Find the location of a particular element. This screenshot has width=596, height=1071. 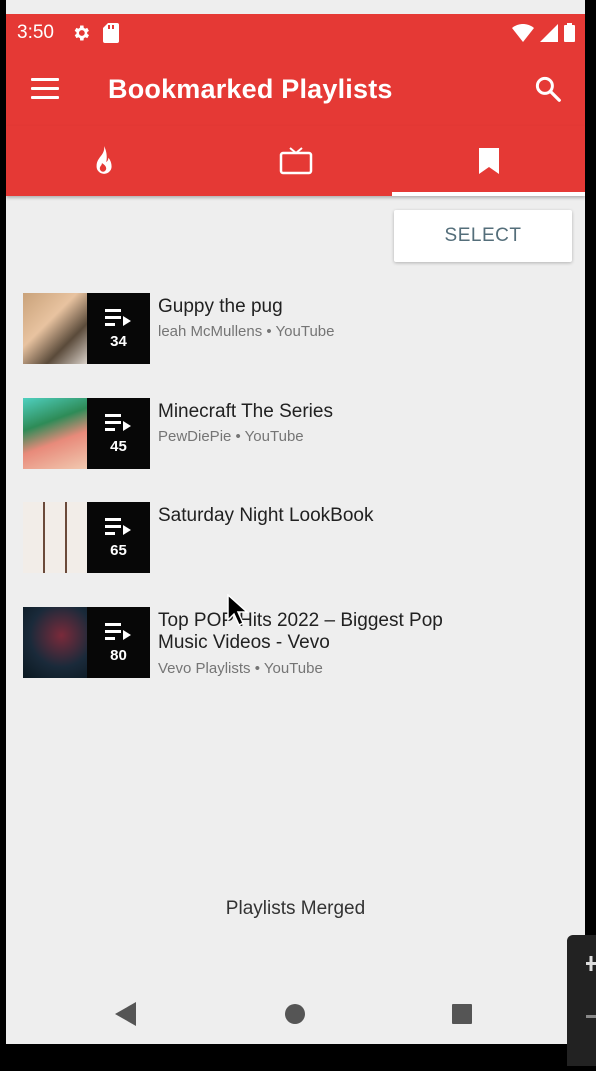

emulator-side-panel is located at coordinates (581, 1000).